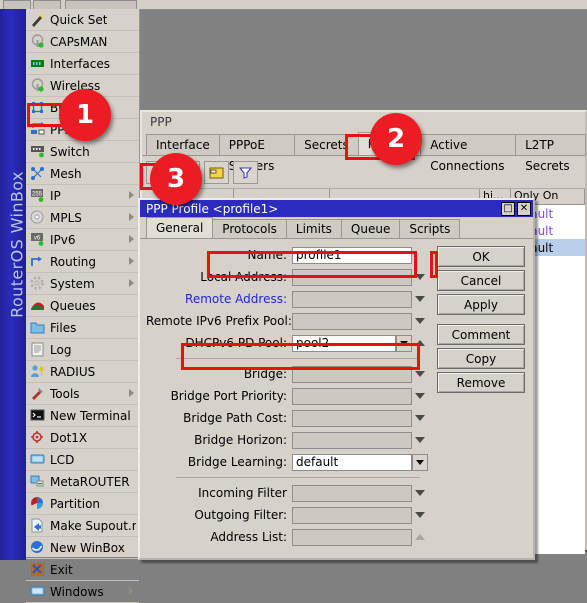 The width and height of the screenshot is (587, 603). What do you see at coordinates (212, 208) in the screenshot?
I see `dialog-title: PPP Profile <profile1>` at bounding box center [212, 208].